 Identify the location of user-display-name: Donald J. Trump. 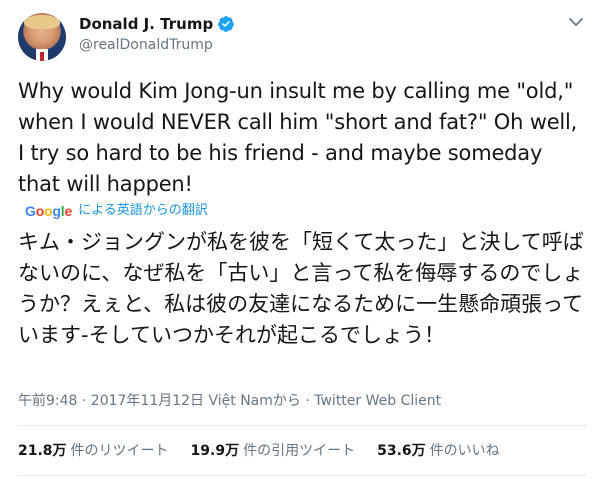
(157, 24).